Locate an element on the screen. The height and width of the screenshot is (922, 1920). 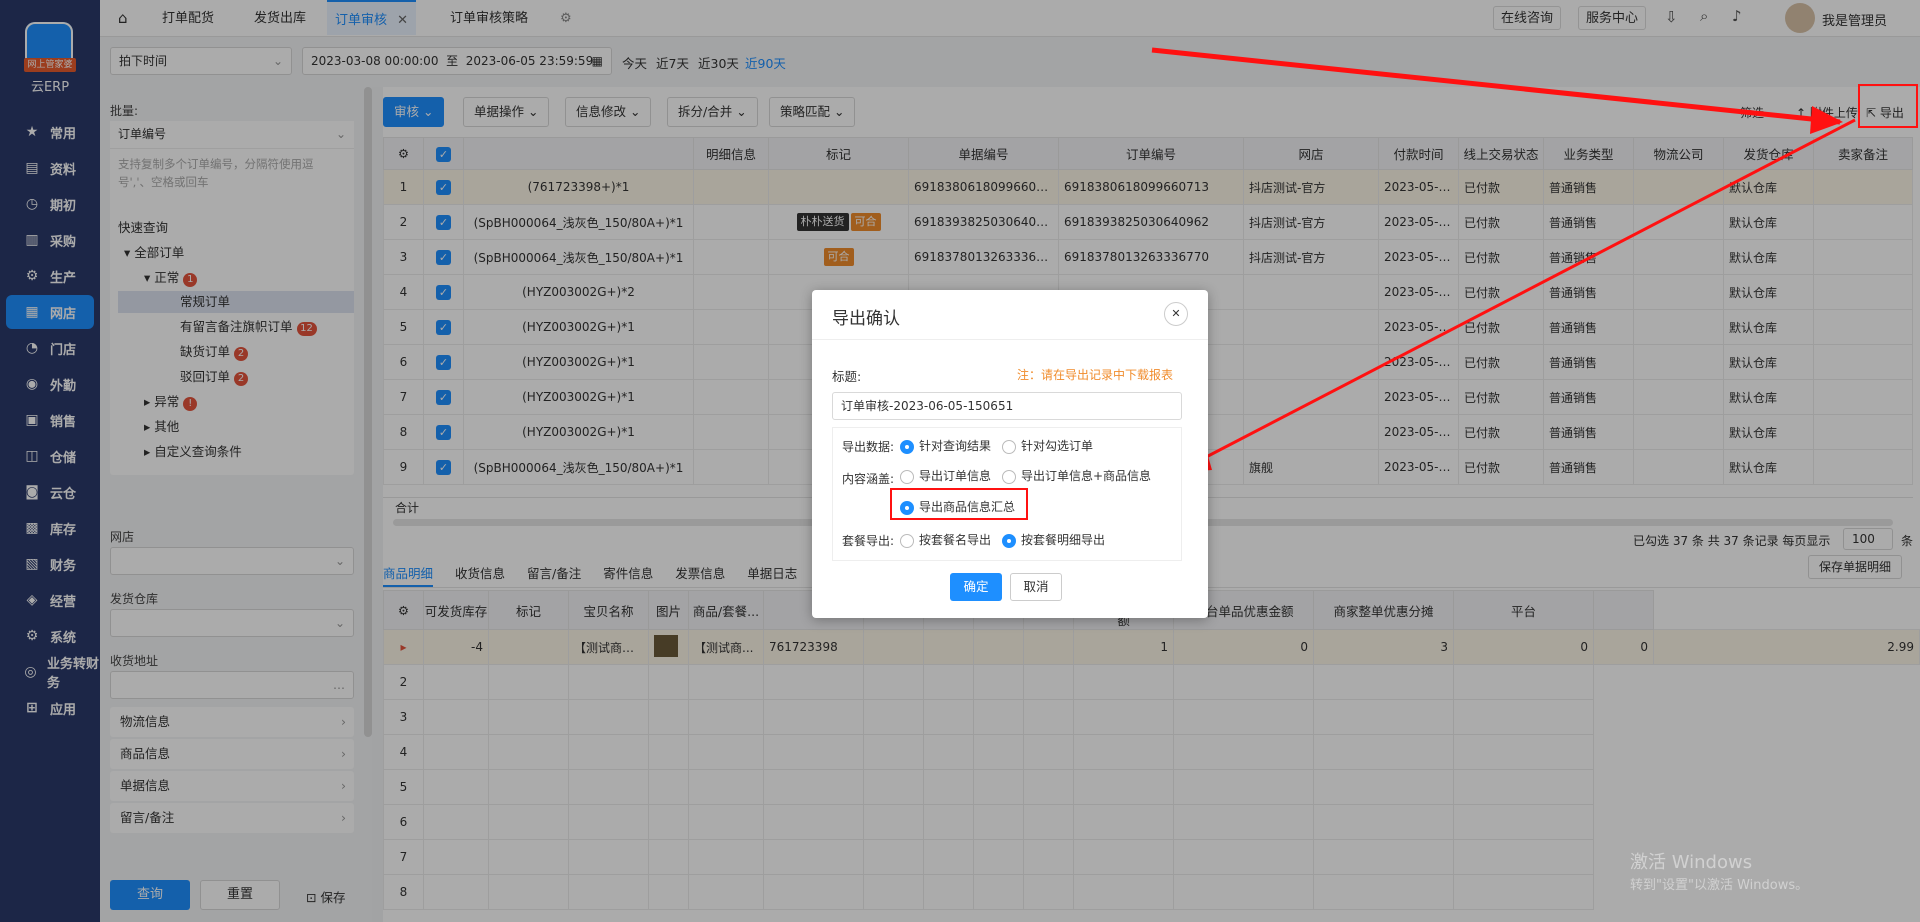
radio-combo-detail: 按套餐明细导出 is located at coordinates (1053, 539).